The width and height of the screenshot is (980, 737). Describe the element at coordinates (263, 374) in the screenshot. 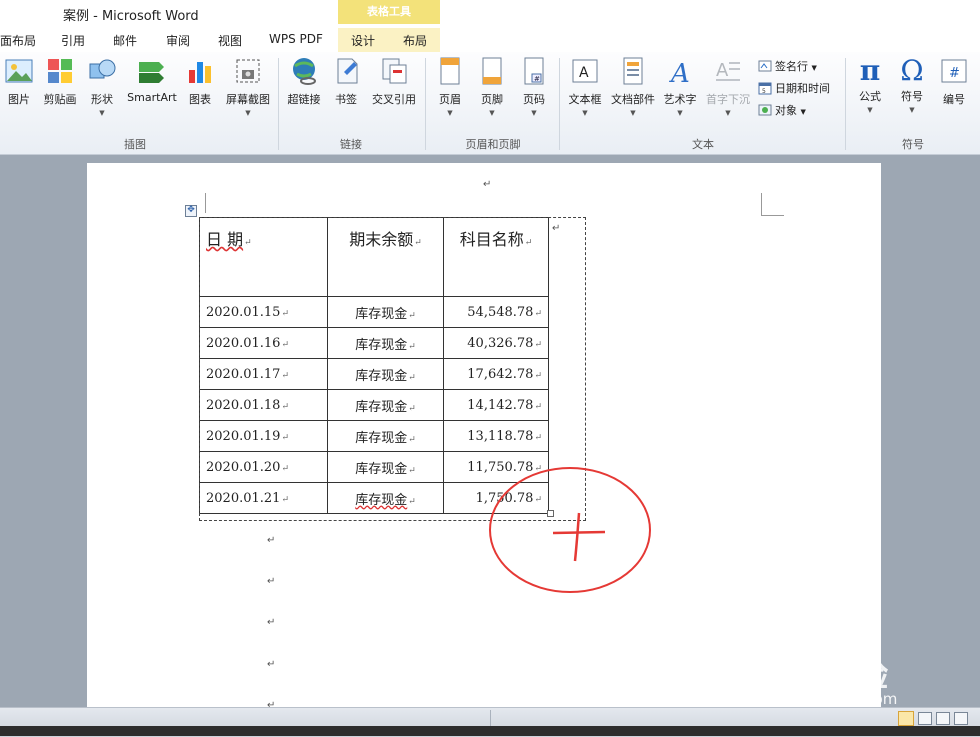

I see `cell-date: 2020.01.17↵` at that location.